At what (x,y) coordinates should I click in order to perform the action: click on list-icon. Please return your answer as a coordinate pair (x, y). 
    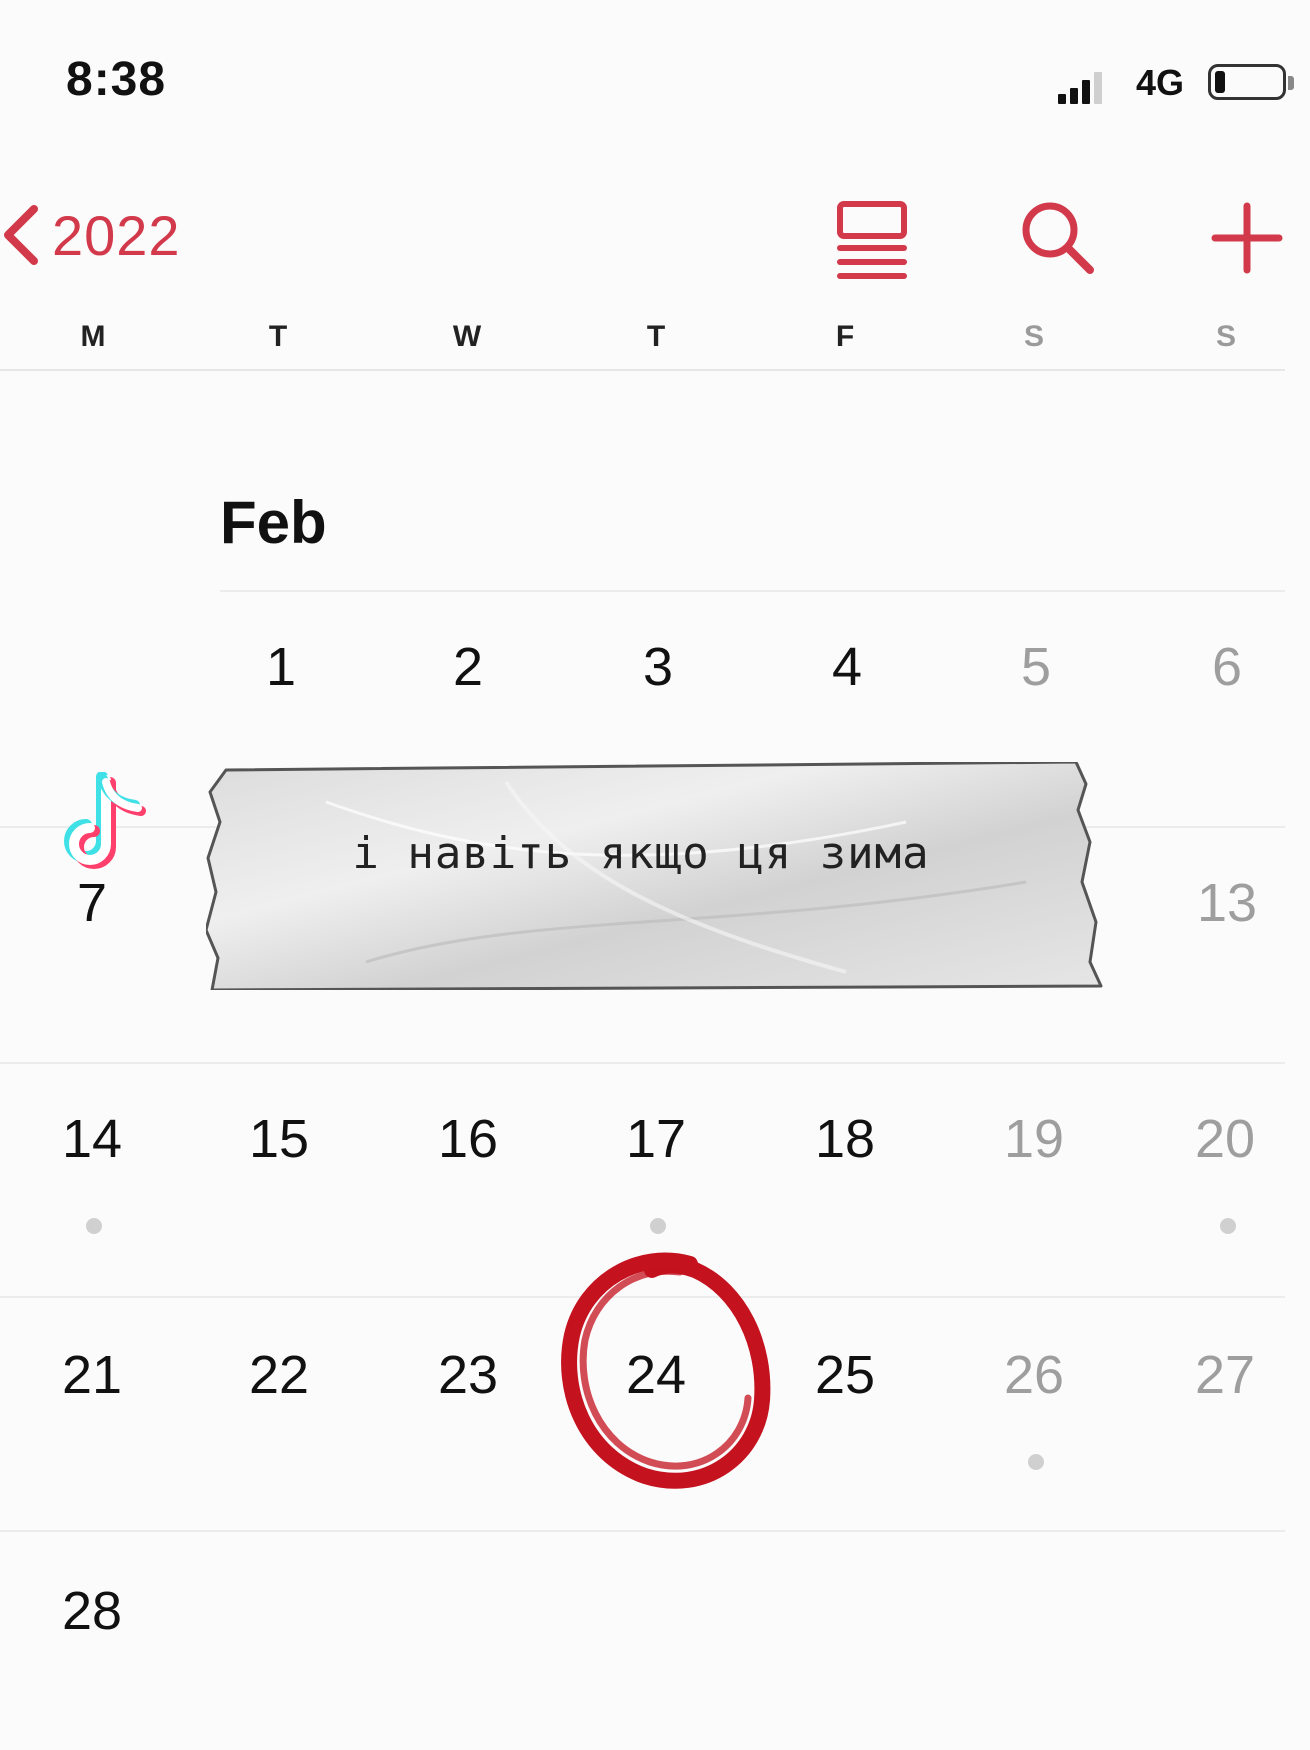
    Looking at the image, I should click on (872, 240).